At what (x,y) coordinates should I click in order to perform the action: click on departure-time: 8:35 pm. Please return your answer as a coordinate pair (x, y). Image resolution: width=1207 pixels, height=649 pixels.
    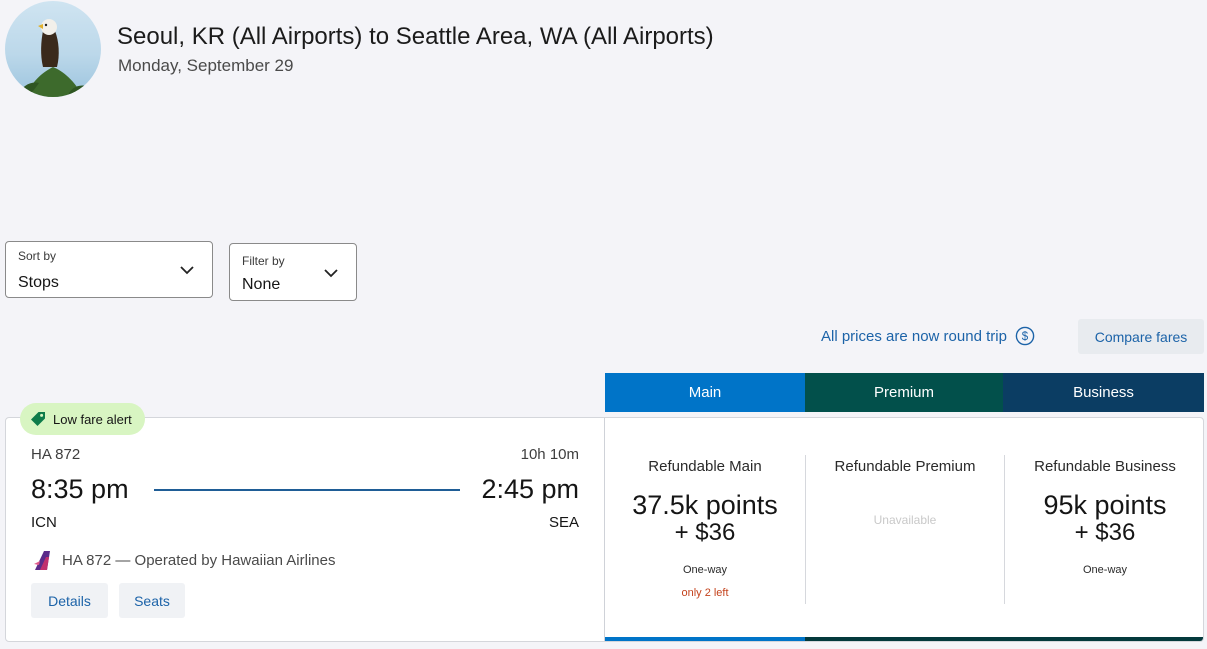
    Looking at the image, I should click on (80, 489).